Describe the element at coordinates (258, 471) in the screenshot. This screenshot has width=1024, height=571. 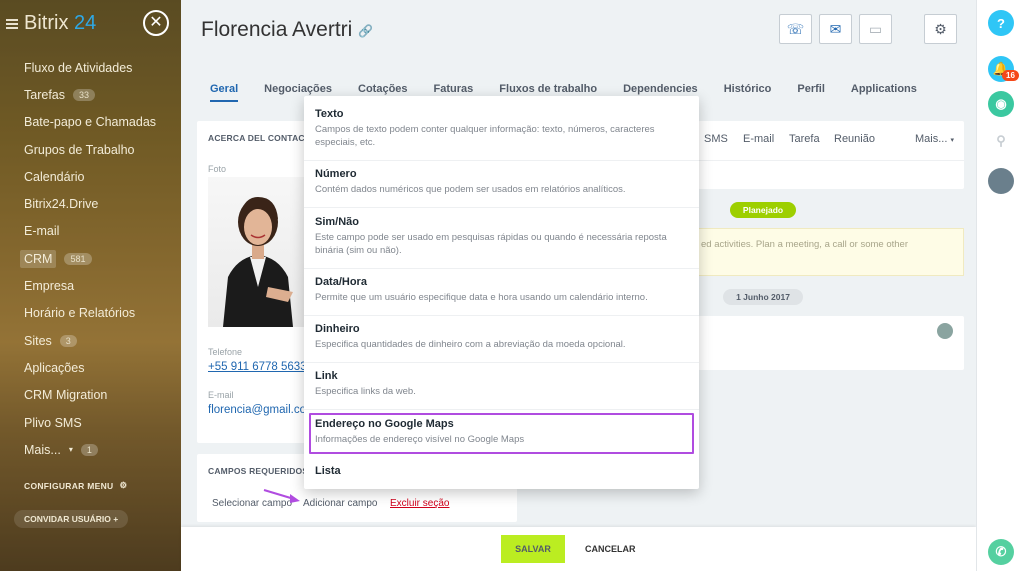
I see `section-heading: CAMPOS REQUERIDOS` at that location.